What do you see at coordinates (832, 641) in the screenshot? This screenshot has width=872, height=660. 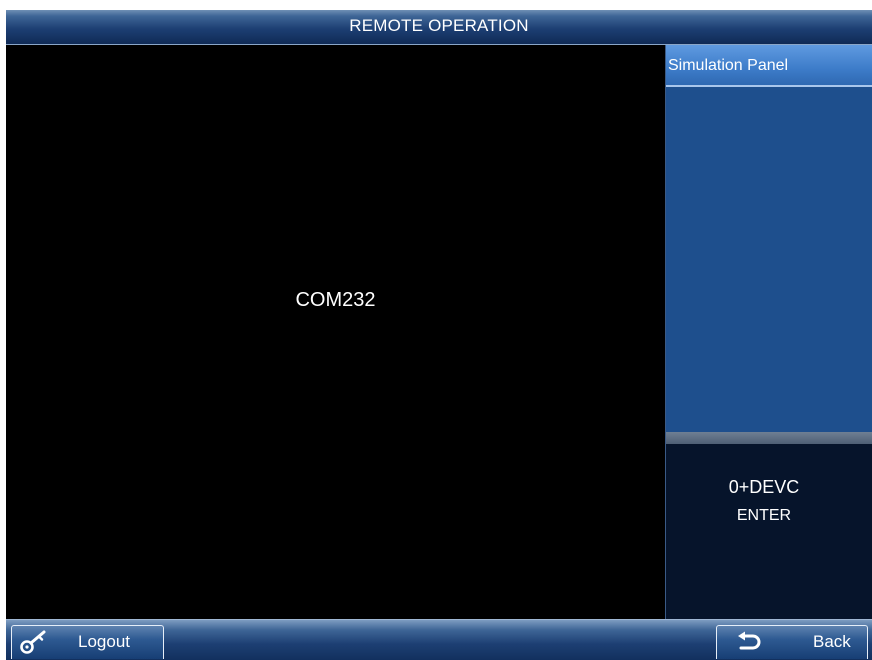 I see `back-label: Back` at bounding box center [832, 641].